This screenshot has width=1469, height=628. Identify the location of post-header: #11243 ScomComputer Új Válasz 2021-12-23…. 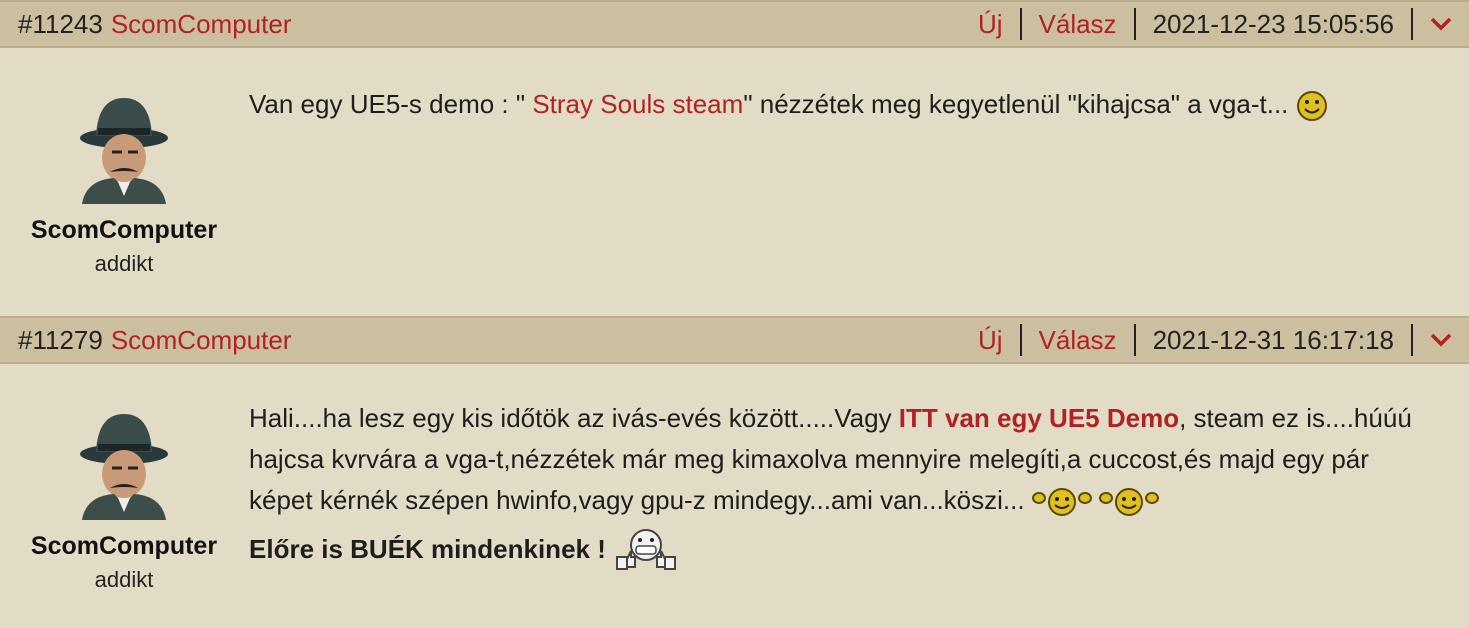
(734, 24).